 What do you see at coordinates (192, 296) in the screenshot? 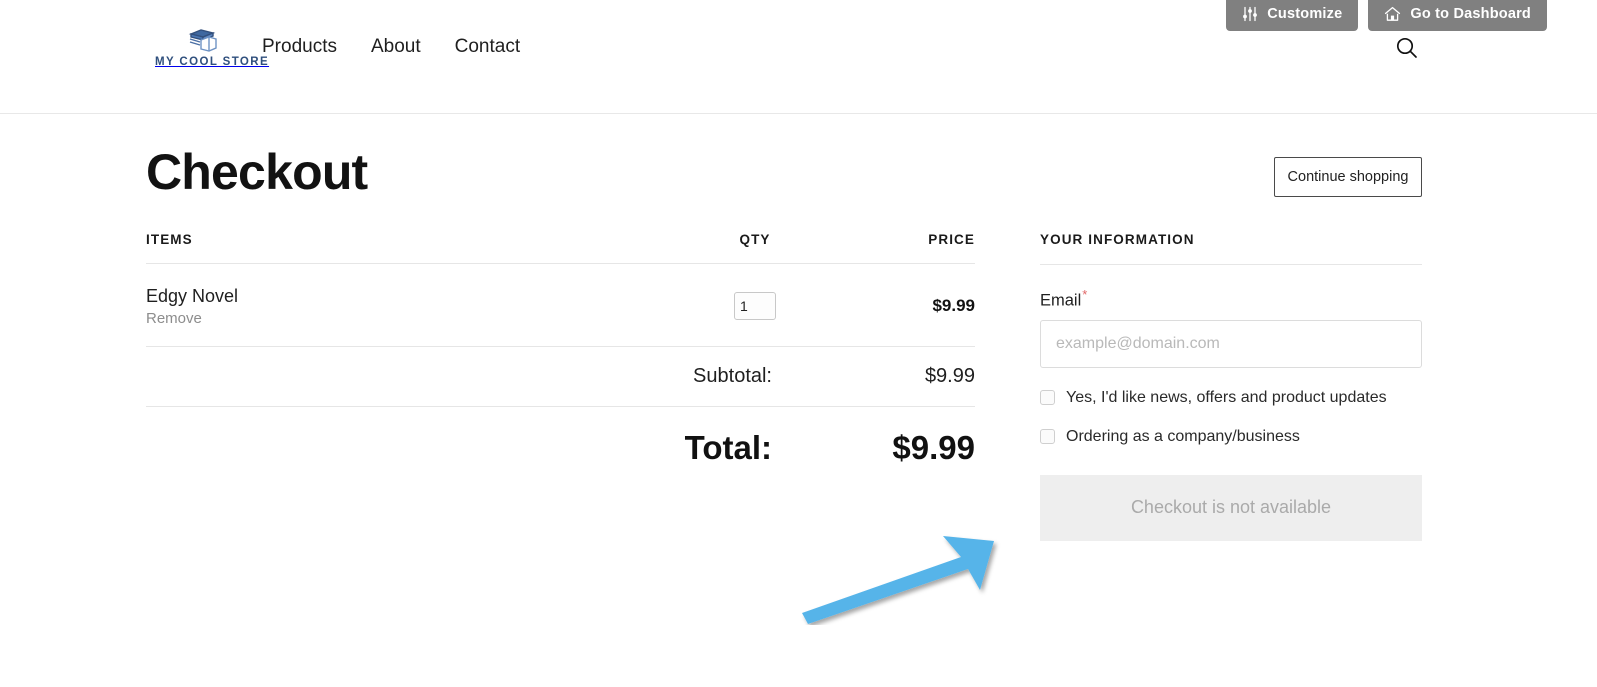
I see `cart-item-name: Edgy Novel` at bounding box center [192, 296].